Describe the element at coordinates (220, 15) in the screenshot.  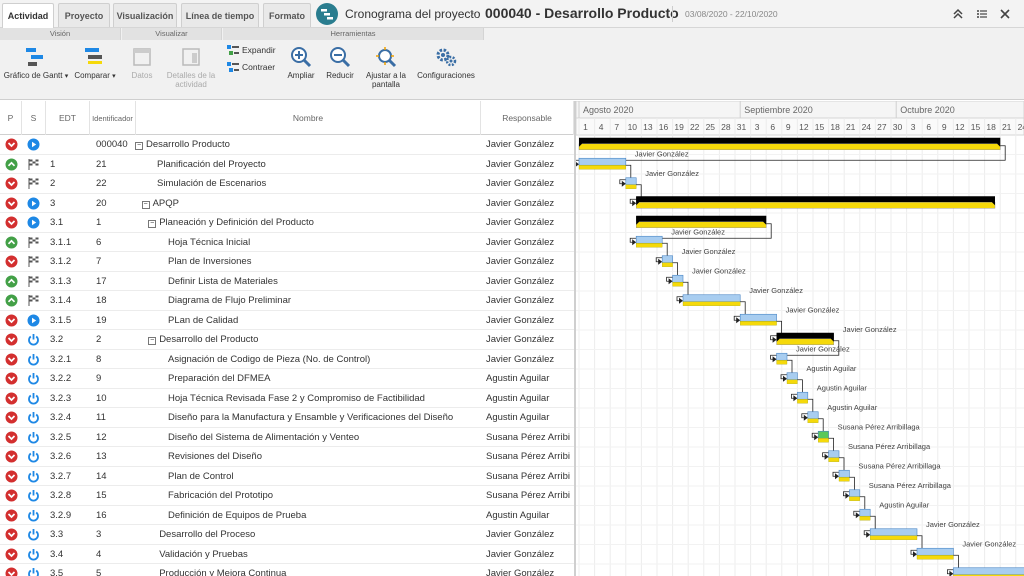
I see `tab-linea-de-tiempo: Línea de tiempo` at that location.